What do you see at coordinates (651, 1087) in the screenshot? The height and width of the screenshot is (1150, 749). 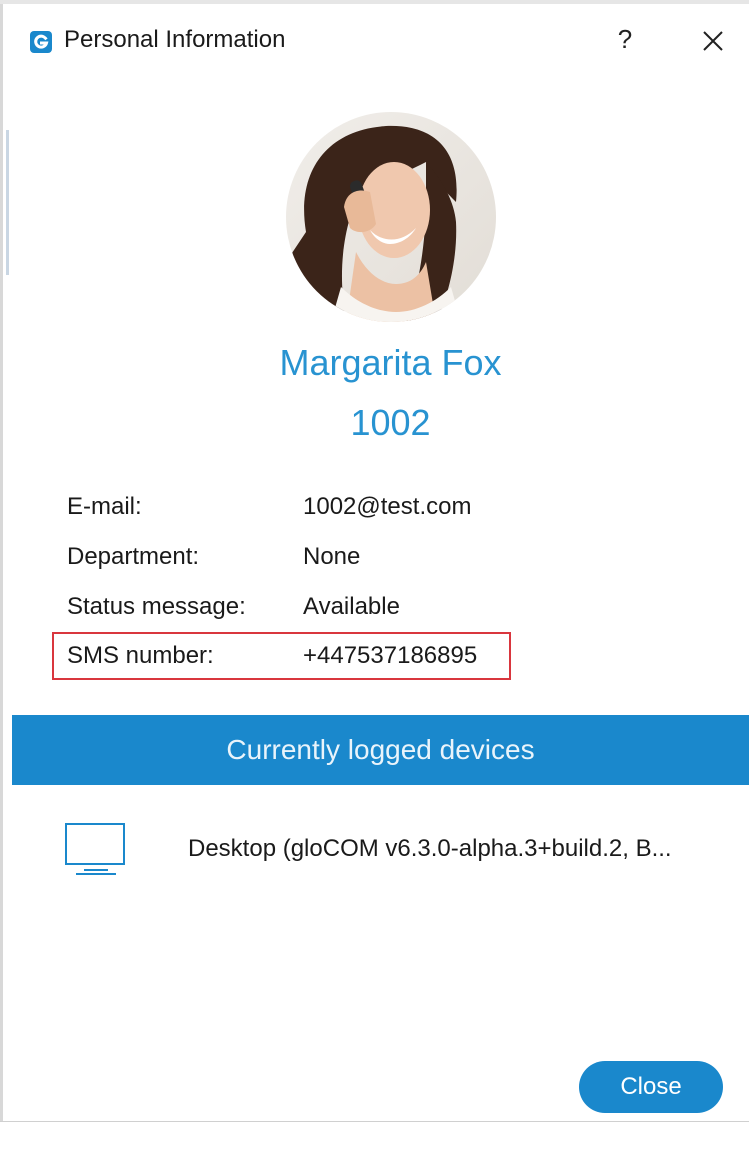 I see `close-button: Close` at bounding box center [651, 1087].